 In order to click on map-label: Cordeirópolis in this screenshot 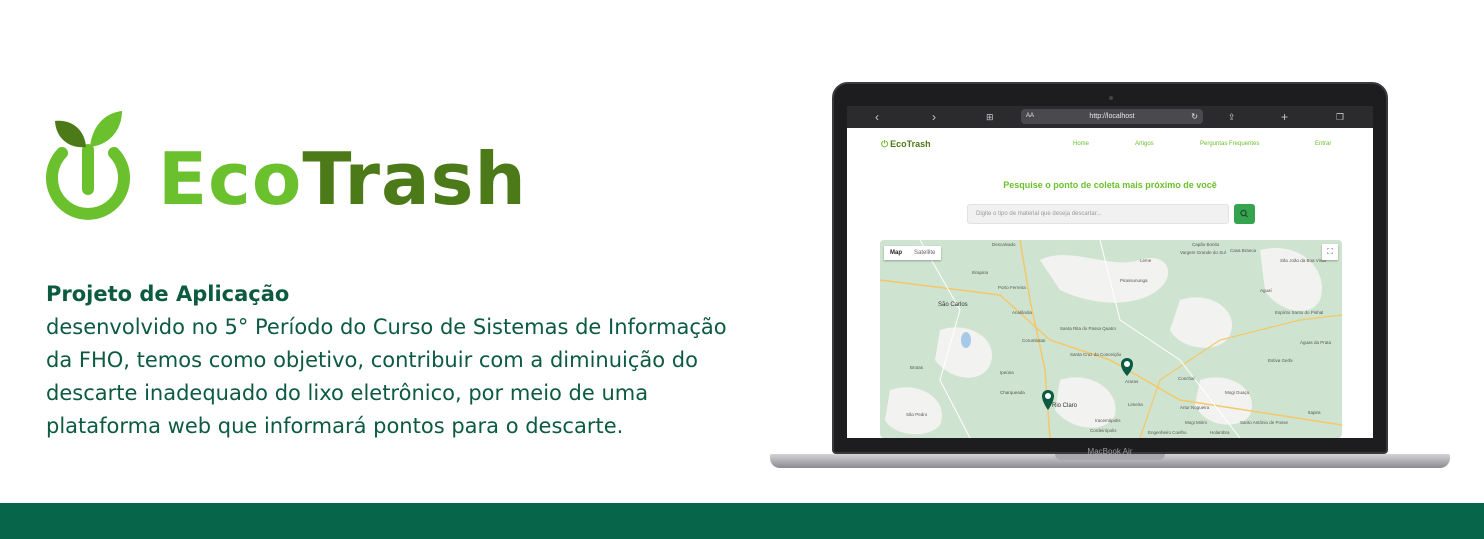, I will do `click(1103, 430)`.